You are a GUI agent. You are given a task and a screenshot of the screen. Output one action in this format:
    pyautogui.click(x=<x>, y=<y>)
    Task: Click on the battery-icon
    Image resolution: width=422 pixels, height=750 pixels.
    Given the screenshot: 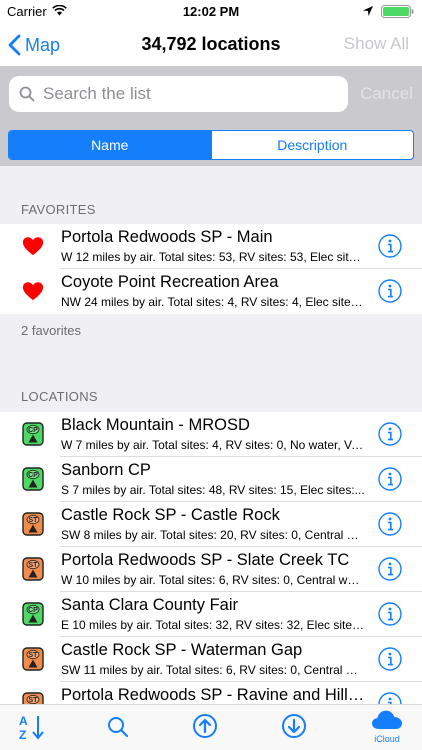 What is the action you would take?
    pyautogui.click(x=397, y=11)
    